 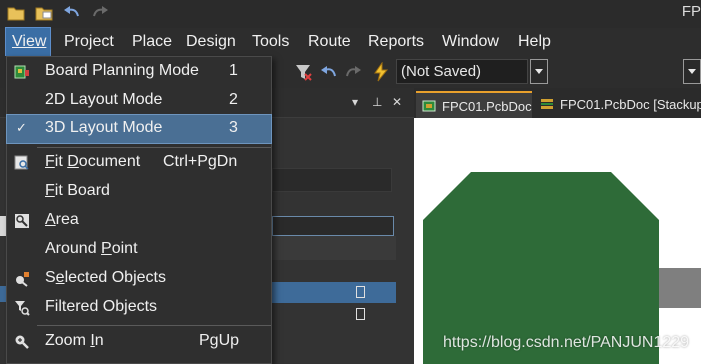 What do you see at coordinates (139, 72) in the screenshot?
I see `menu-item-board-planning-mode: Board Planning Mode 1` at bounding box center [139, 72].